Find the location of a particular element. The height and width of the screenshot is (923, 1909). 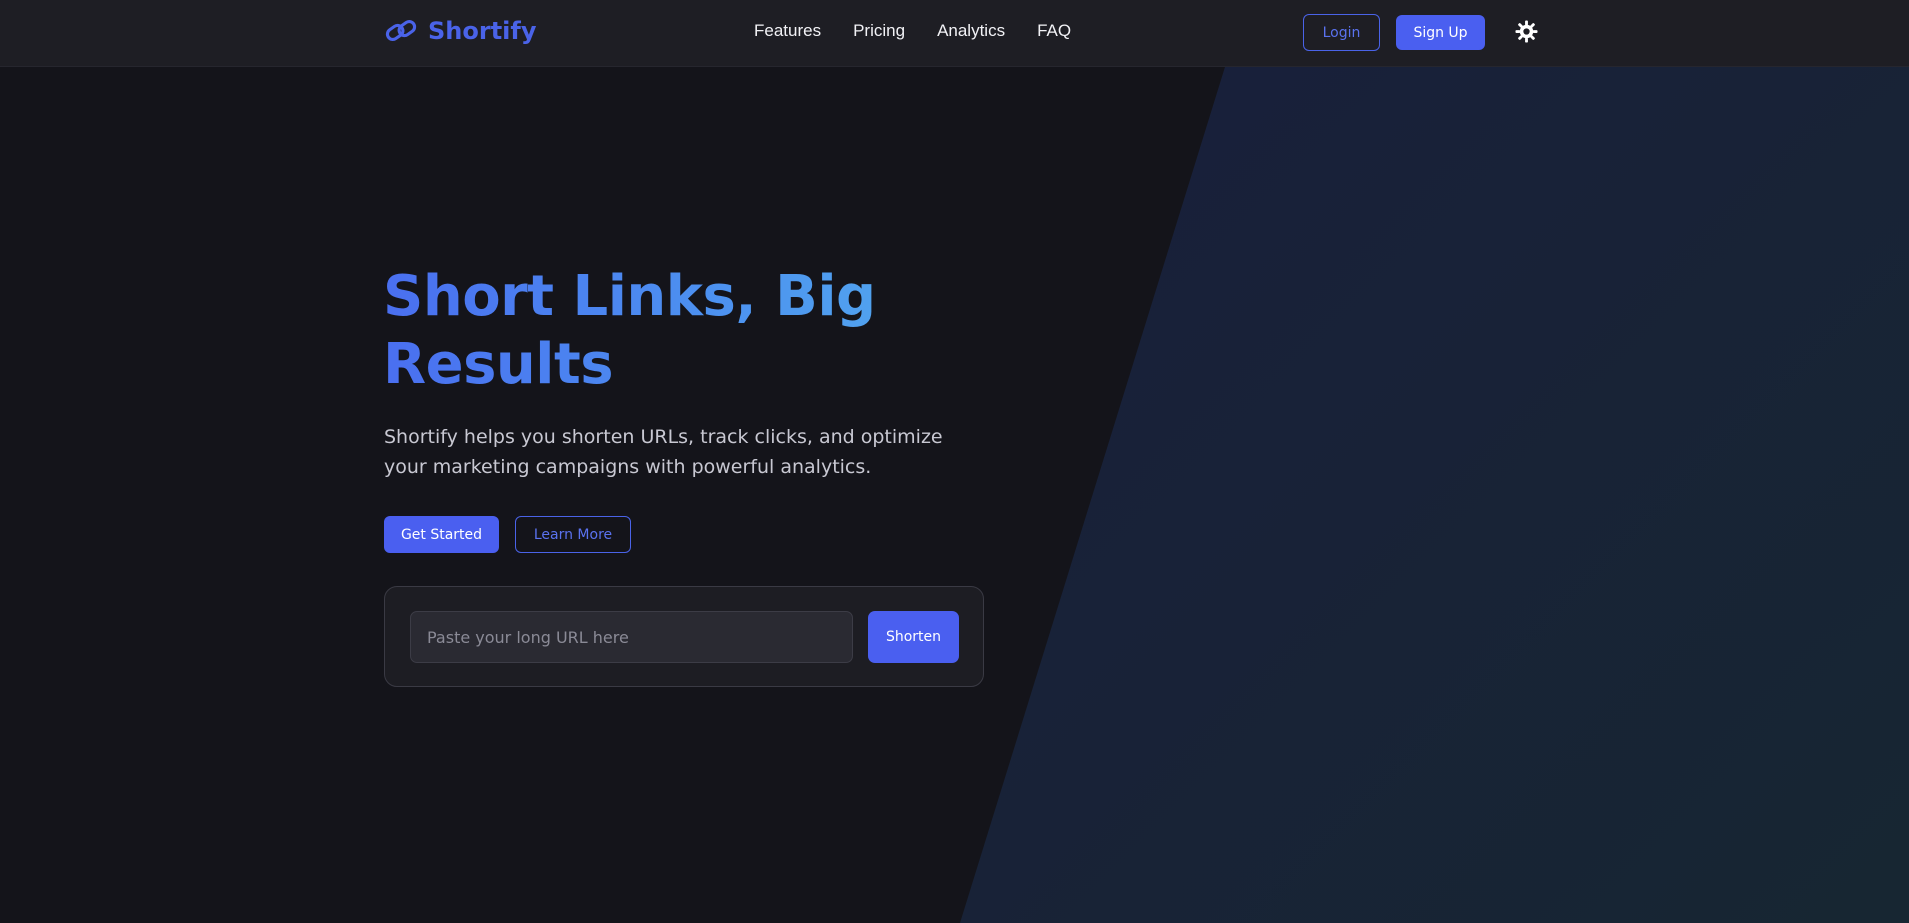

theme-toggle-button is located at coordinates (1526, 31).